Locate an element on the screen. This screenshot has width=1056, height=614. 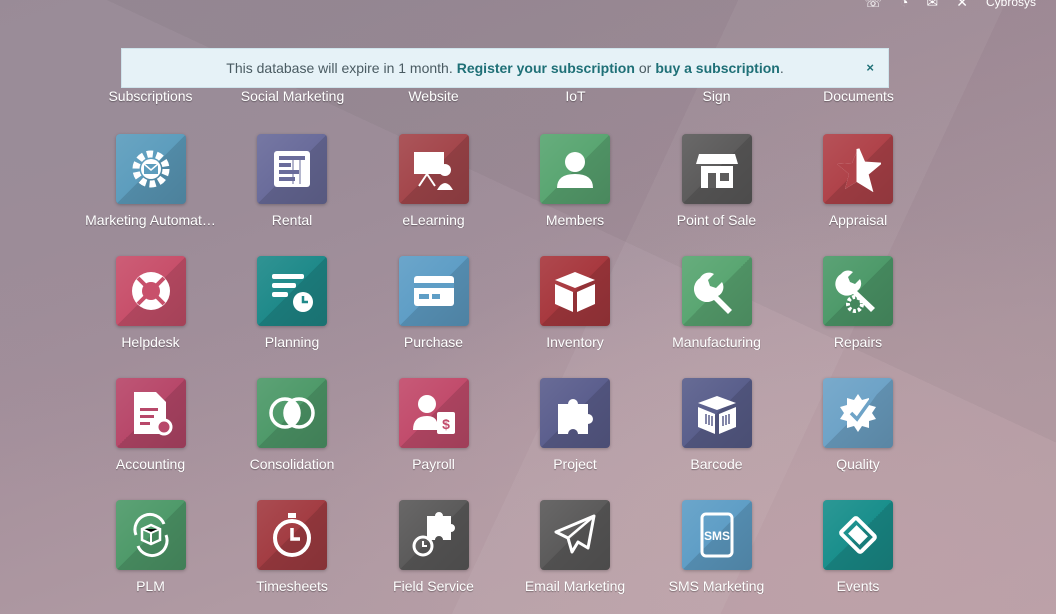
app-plm: PLM is located at coordinates (150, 555).